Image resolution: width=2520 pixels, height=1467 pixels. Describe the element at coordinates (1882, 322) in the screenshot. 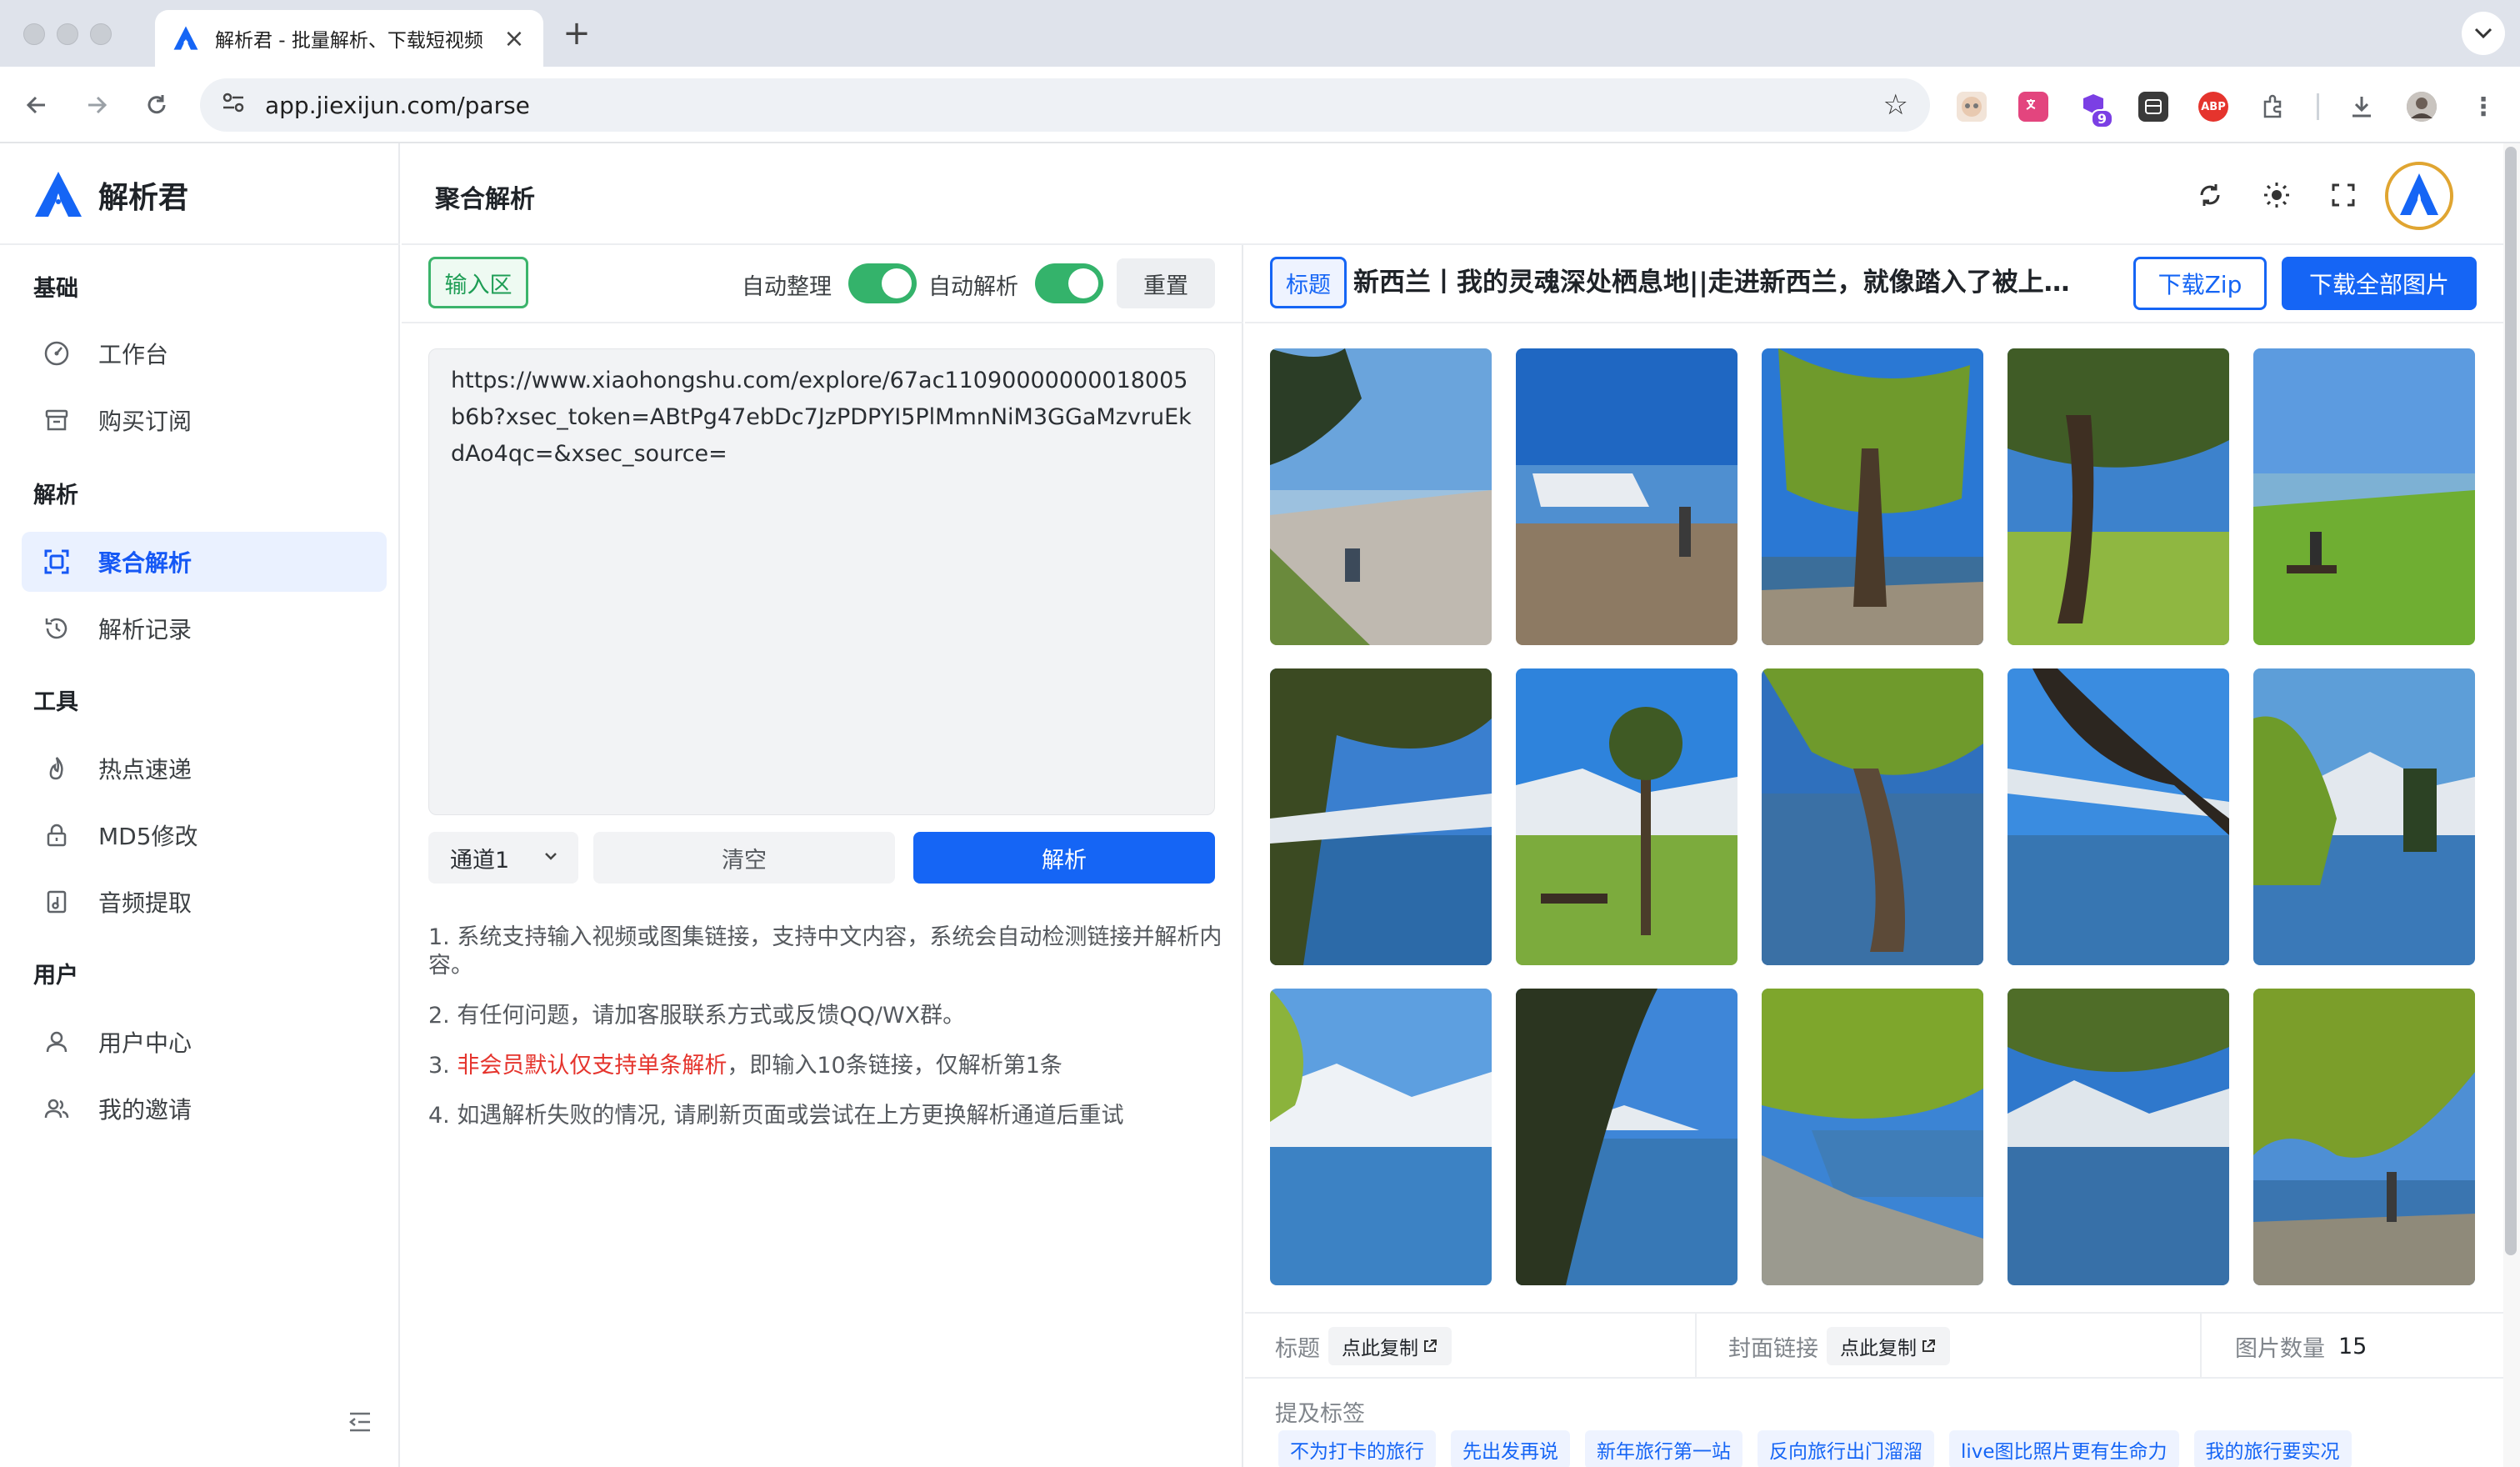

I see `panel-divider` at that location.